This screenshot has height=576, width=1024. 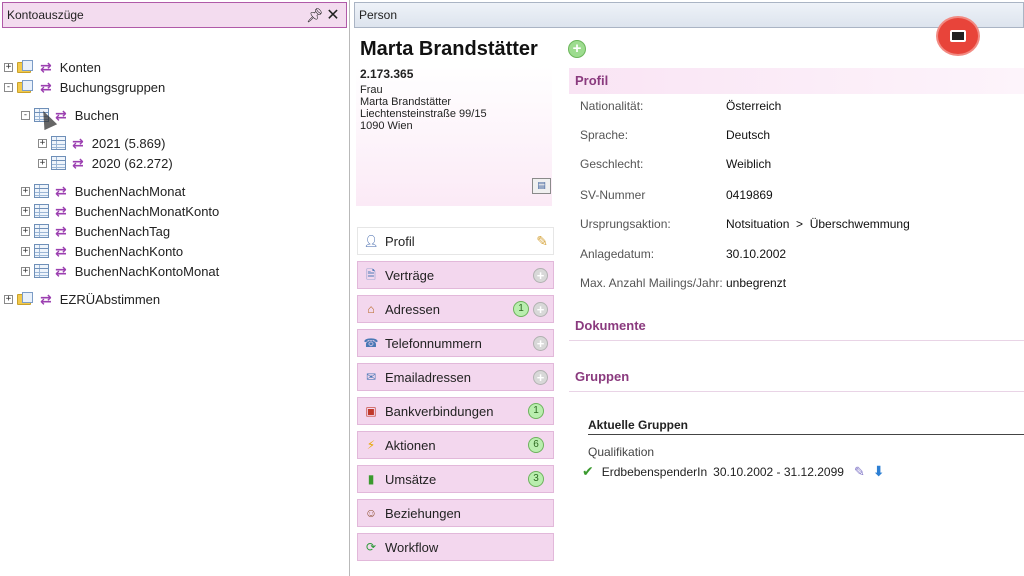 What do you see at coordinates (315, 15) in the screenshot?
I see `pin-icon: 📌︎` at bounding box center [315, 15].